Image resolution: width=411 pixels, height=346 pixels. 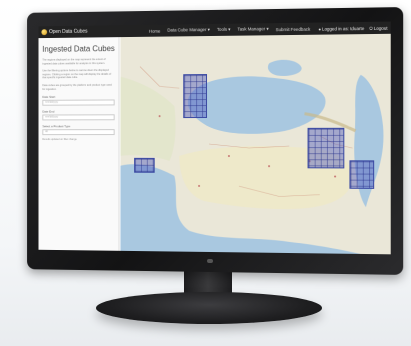 What do you see at coordinates (144, 165) in the screenshot?
I see `region-aegean-coast` at bounding box center [144, 165].